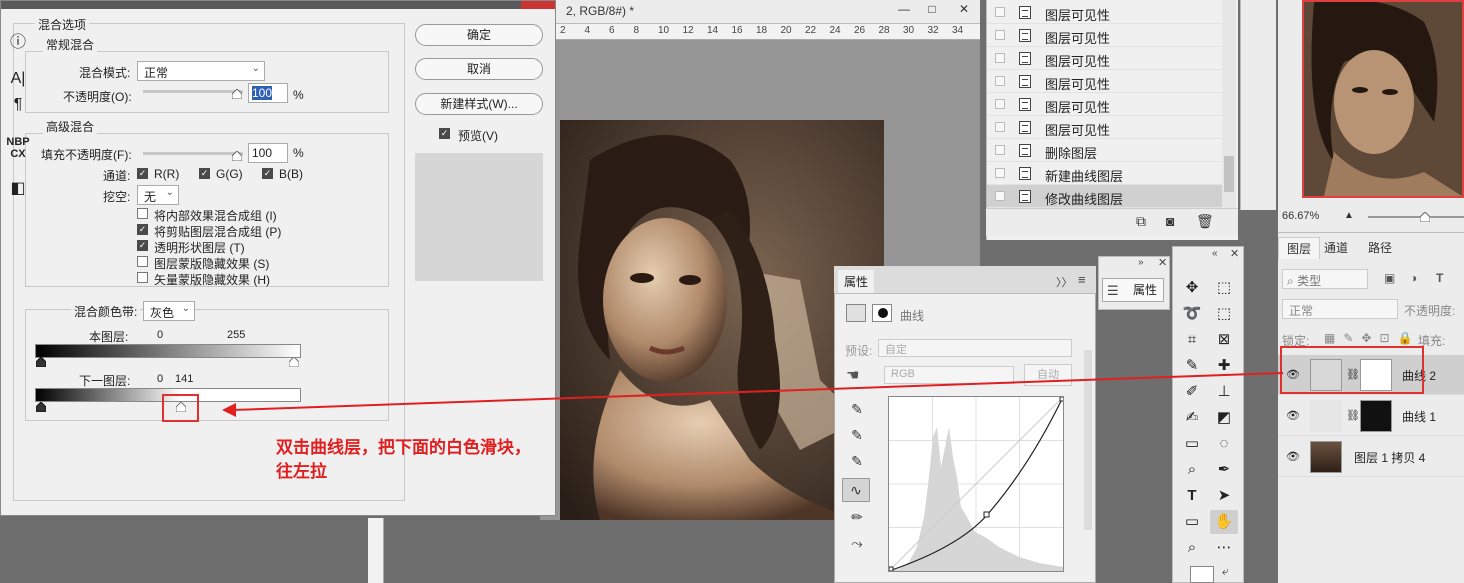 The height and width of the screenshot is (583, 1464). Describe the element at coordinates (1192, 392) in the screenshot. I see `brush-tool-icon: ✐` at that location.